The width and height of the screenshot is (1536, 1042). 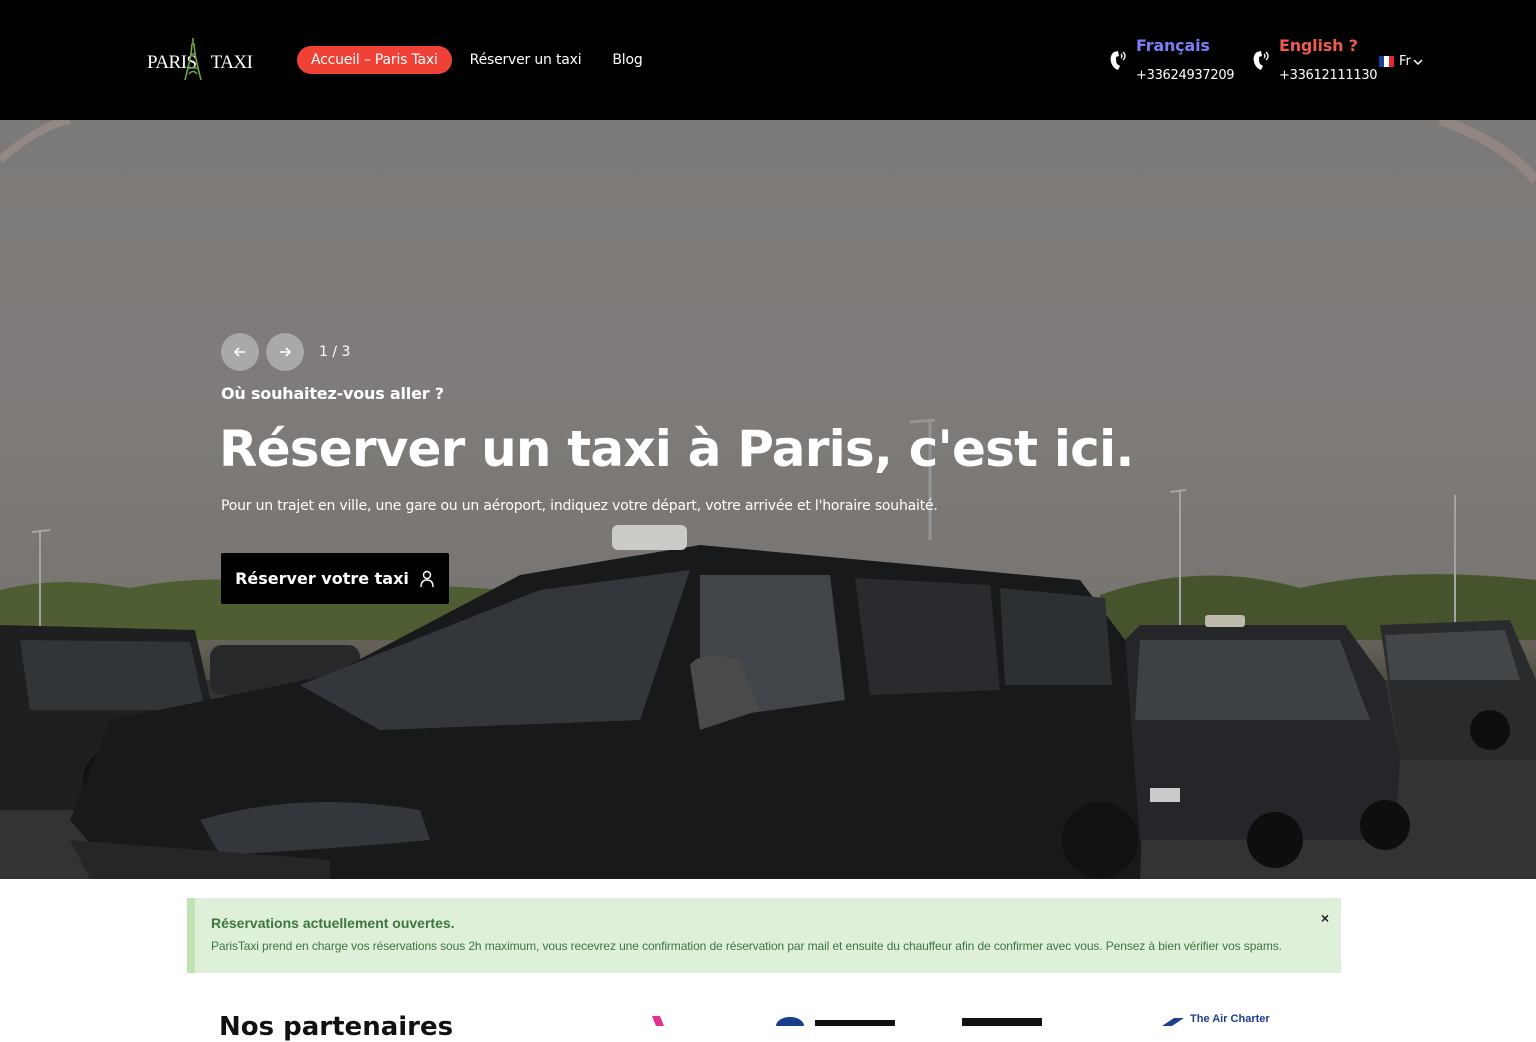 I want to click on paris-taxi-logo: PARIS TAXI, so click(x=200, y=60).